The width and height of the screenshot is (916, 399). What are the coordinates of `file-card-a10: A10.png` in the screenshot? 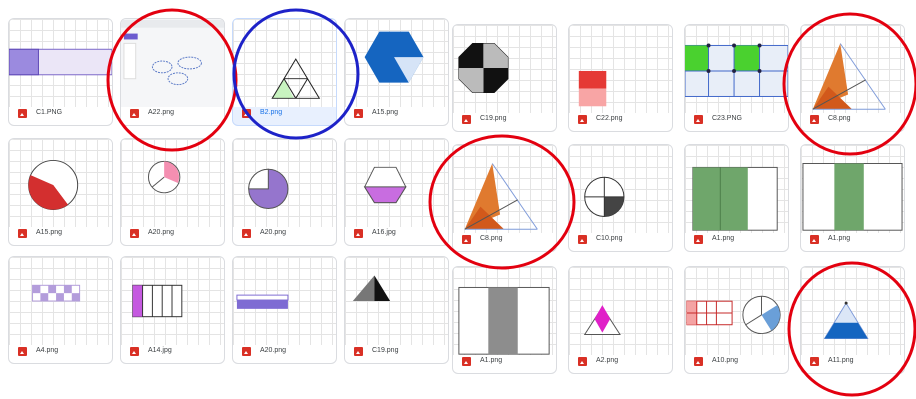 It's located at (736, 320).